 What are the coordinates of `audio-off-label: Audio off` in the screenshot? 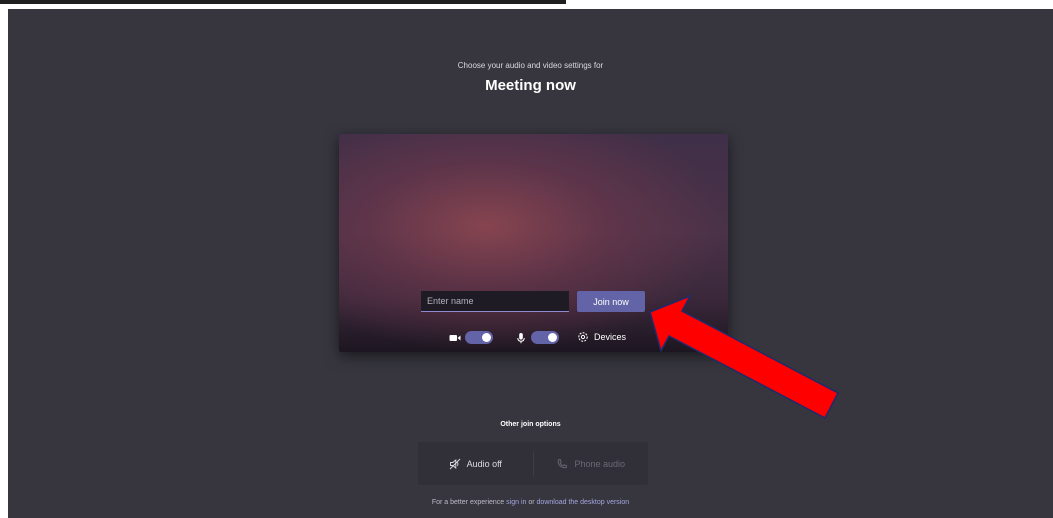 It's located at (484, 463).